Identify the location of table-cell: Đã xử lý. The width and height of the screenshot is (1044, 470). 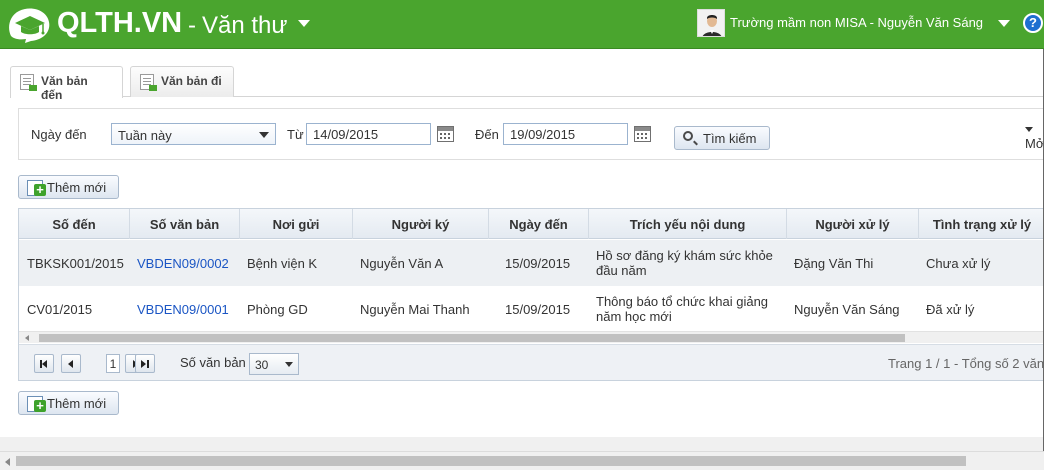
(950, 309).